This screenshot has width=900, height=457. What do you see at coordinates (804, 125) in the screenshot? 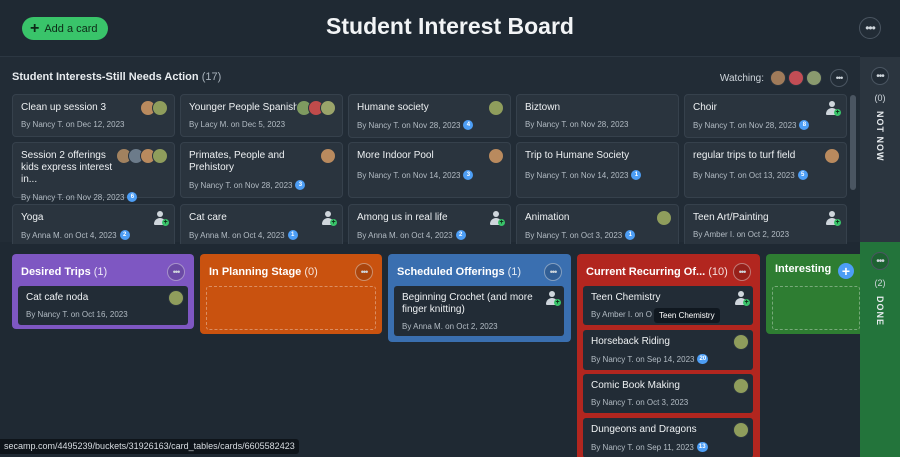
I see `comment-count-badge: 8` at bounding box center [804, 125].